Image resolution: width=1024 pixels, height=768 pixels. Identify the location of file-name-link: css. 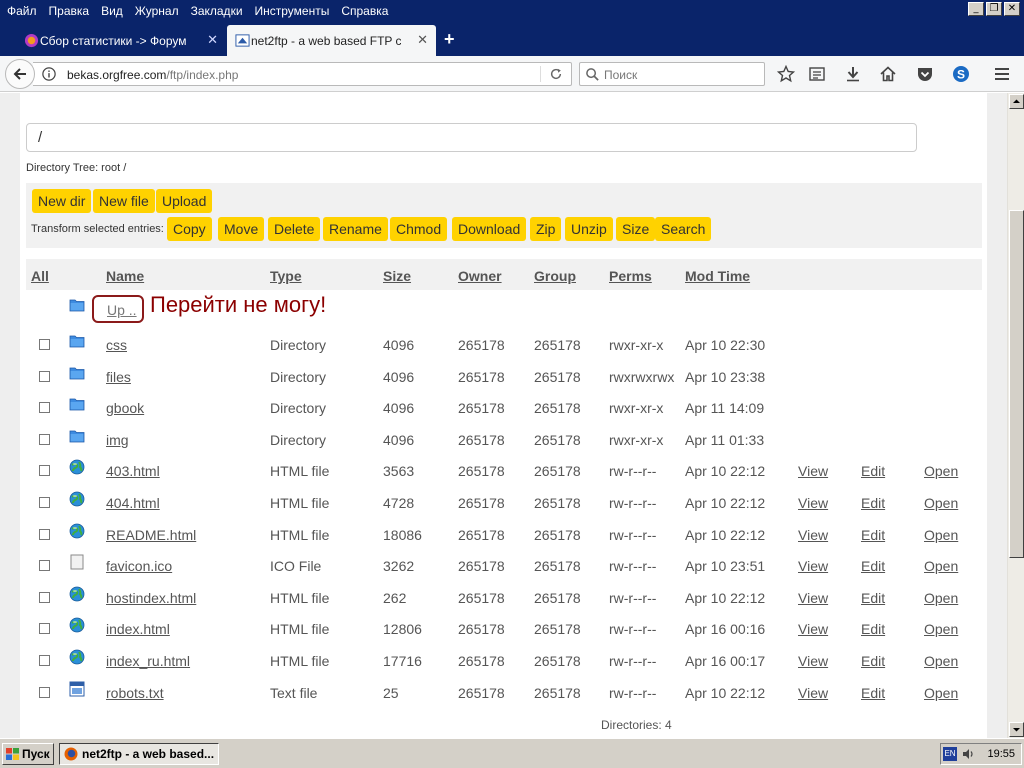
(116, 345).